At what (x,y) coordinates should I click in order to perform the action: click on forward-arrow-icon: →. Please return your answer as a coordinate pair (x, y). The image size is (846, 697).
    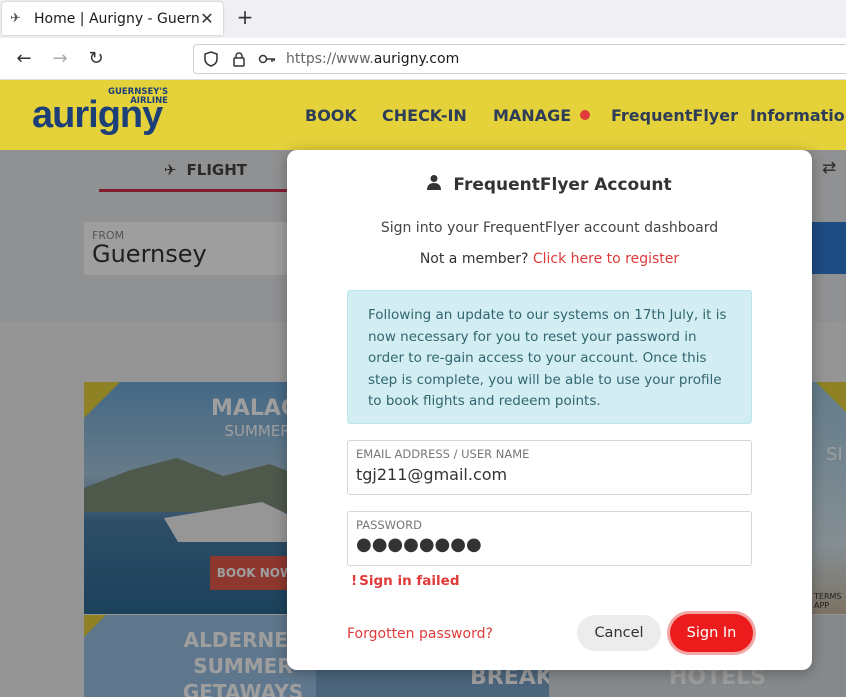
    Looking at the image, I should click on (60, 59).